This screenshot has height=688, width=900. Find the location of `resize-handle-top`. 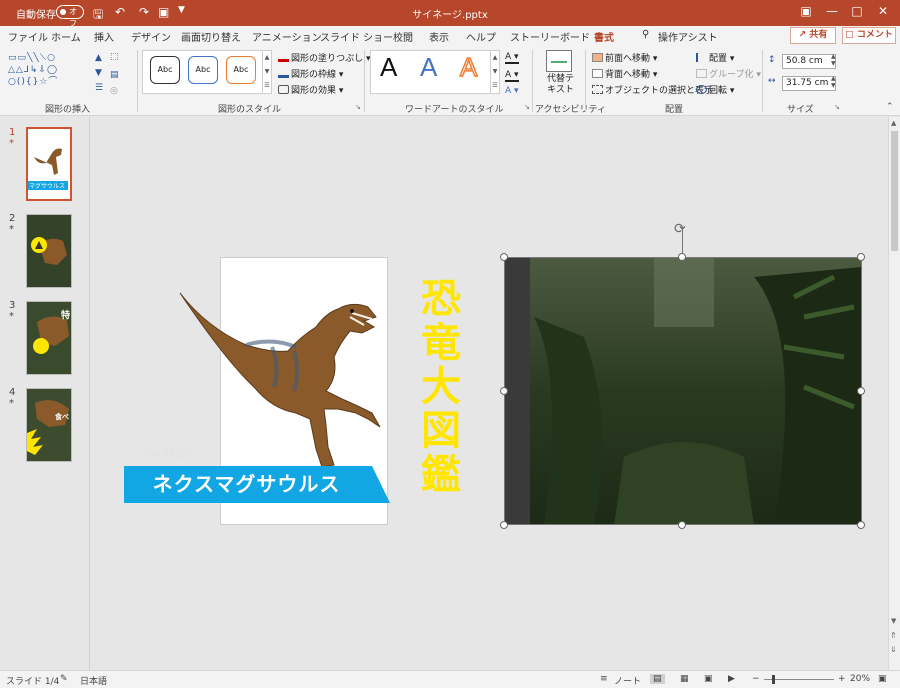

resize-handle-top is located at coordinates (682, 257).